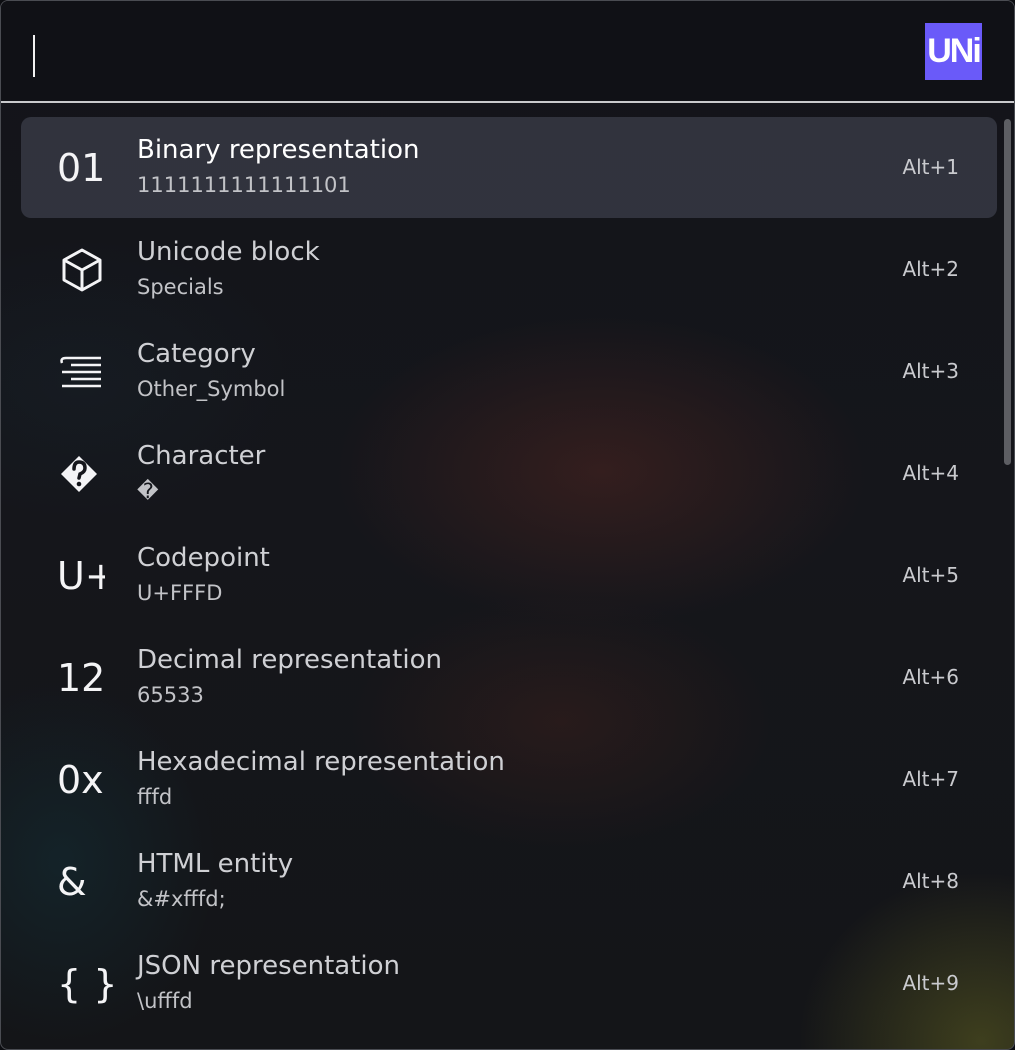 This screenshot has width=1015, height=1050. Describe the element at coordinates (953, 51) in the screenshot. I see `app-logo: UNi` at that location.